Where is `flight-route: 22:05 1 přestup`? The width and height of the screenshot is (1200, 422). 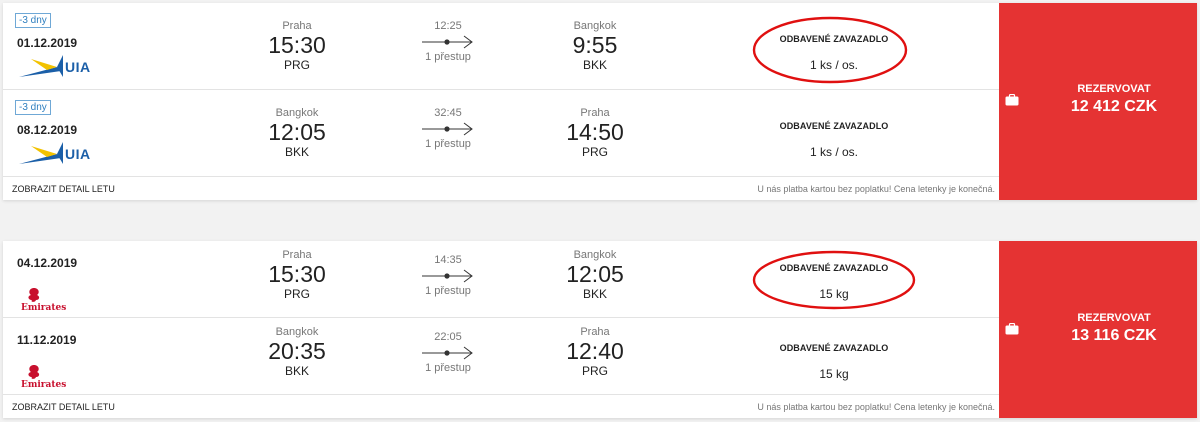
flight-route: 22:05 1 přestup is located at coordinates (448, 352).